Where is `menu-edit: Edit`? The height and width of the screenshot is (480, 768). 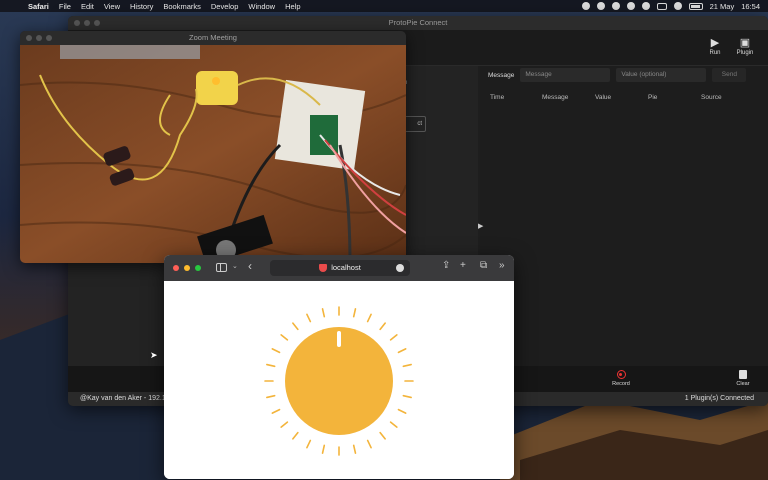
menu-edit: Edit is located at coordinates (87, 6).